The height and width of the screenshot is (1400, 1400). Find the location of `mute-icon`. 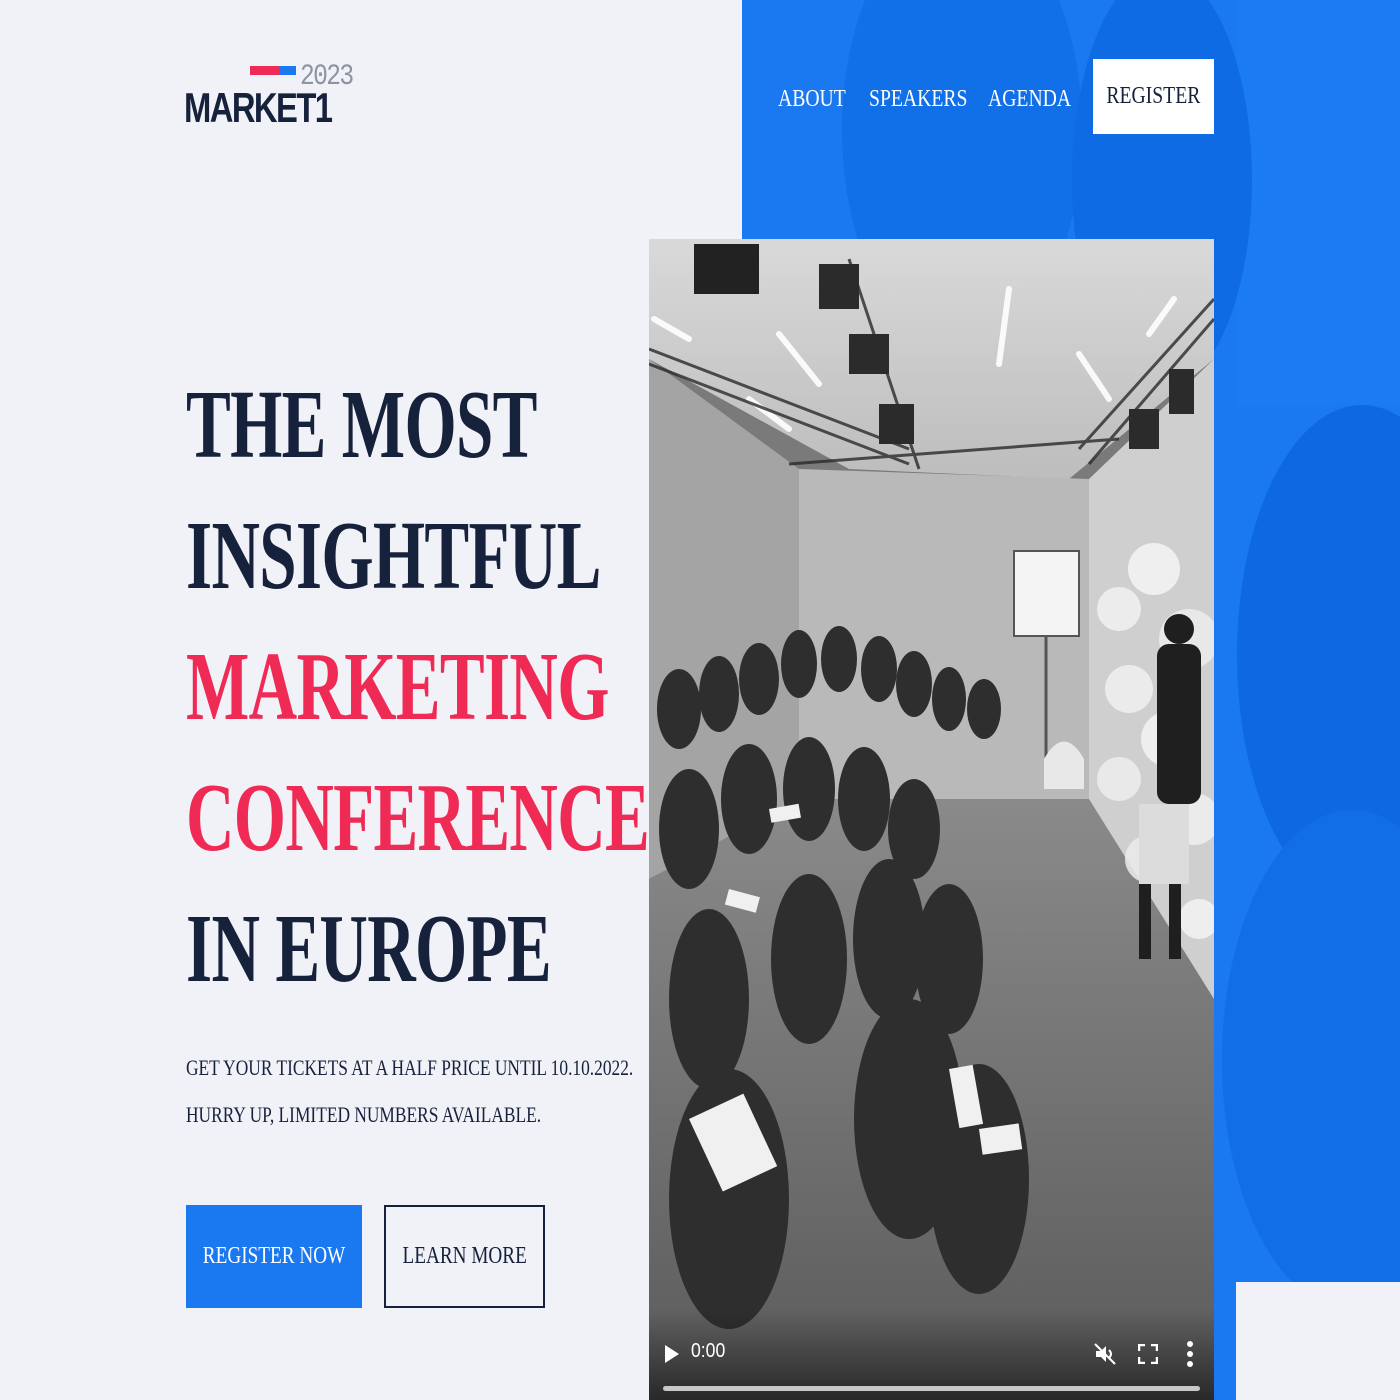

mute-icon is located at coordinates (1105, 1354).